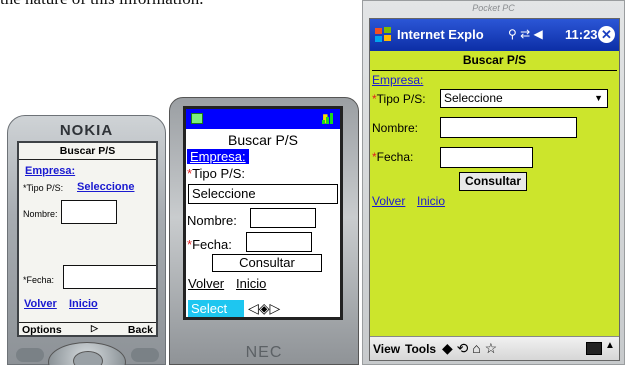  What do you see at coordinates (94, 328) in the screenshot?
I see `play-icon: ▷` at bounding box center [94, 328].